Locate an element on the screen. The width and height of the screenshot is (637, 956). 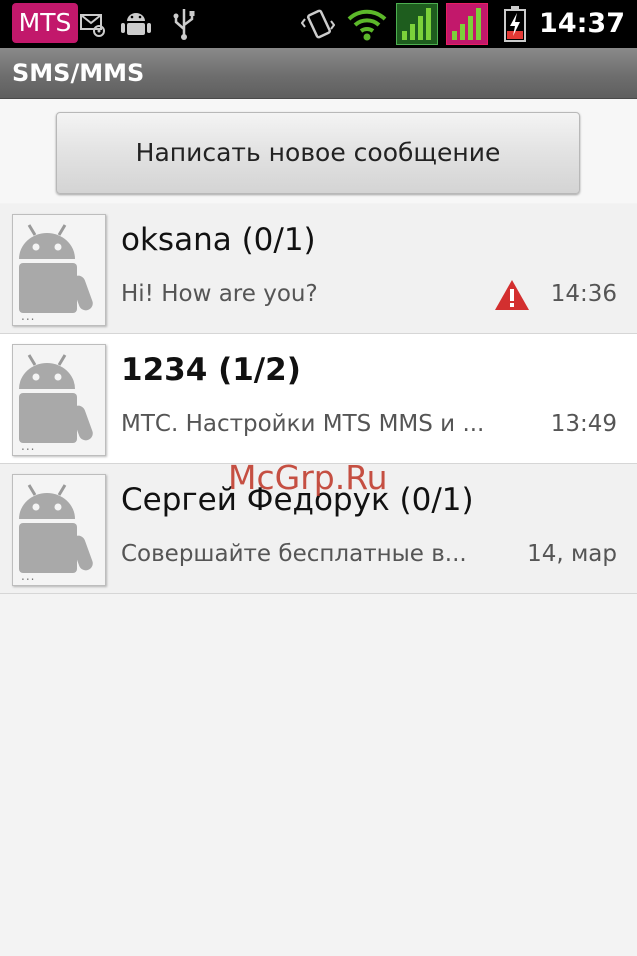
page-title: SMS/MMS is located at coordinates (78, 73).